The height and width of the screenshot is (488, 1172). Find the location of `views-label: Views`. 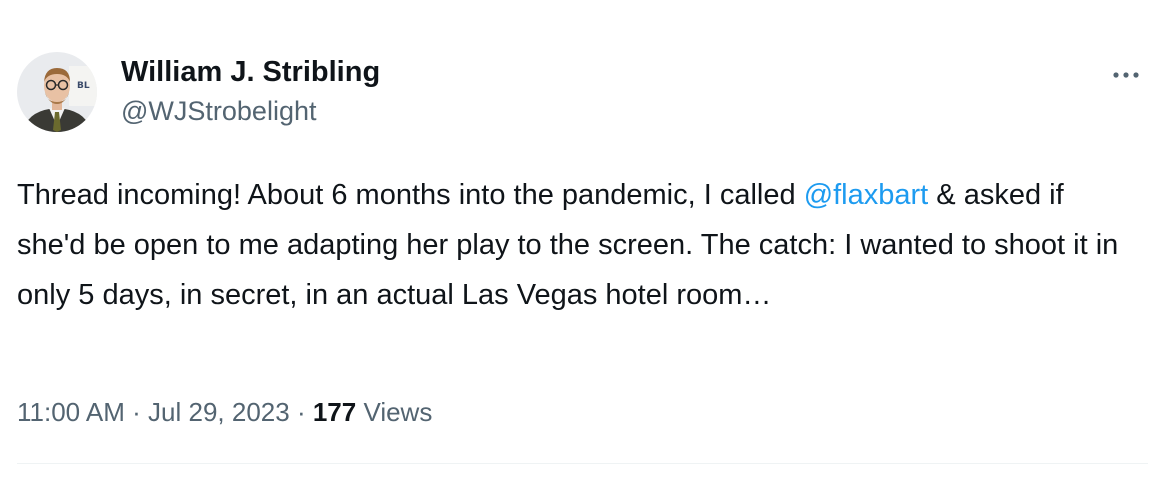

views-label: Views is located at coordinates (394, 412).